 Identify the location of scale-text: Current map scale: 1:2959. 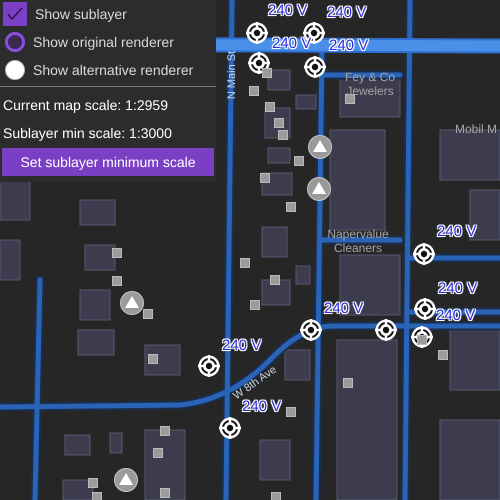
(85, 105).